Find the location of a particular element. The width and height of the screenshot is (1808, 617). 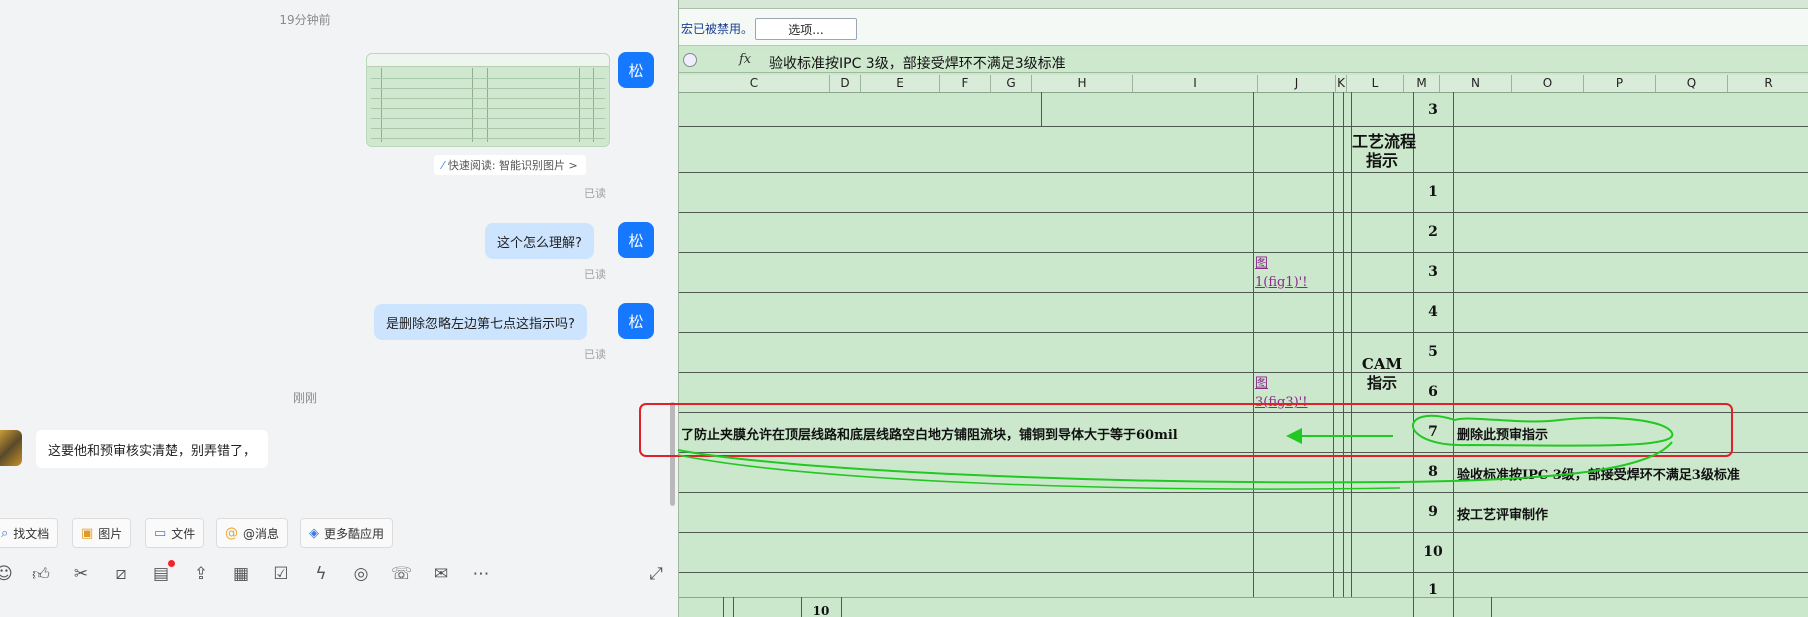

incoming-chat-bubble: 这要他和预审核实清楚，别弄错了， is located at coordinates (152, 449).